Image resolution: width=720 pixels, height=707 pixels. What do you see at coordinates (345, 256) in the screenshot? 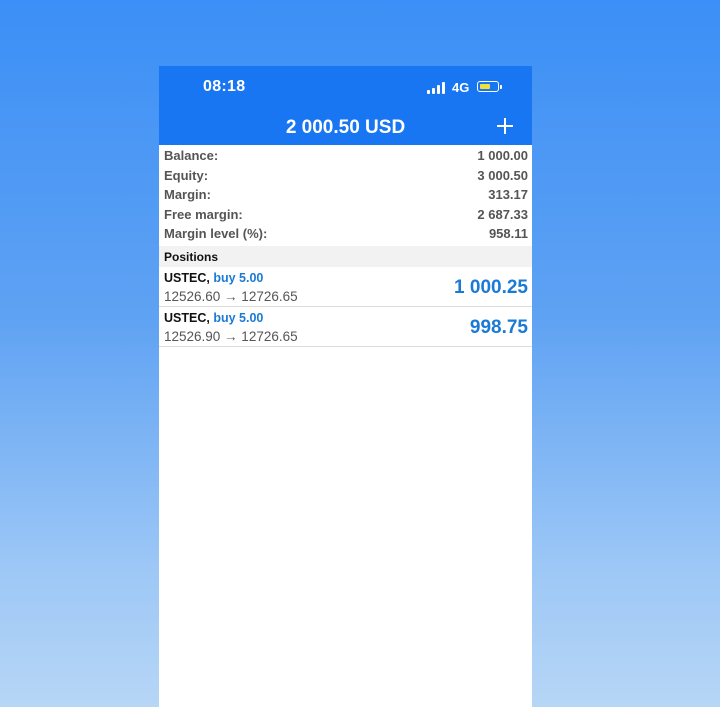
I see `positions-header: Positions` at bounding box center [345, 256].